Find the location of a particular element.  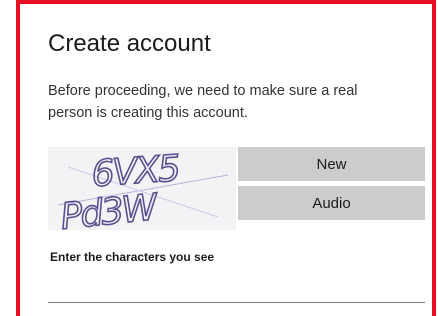

captcha-input-label: Enter the characters you see is located at coordinates (132, 257).